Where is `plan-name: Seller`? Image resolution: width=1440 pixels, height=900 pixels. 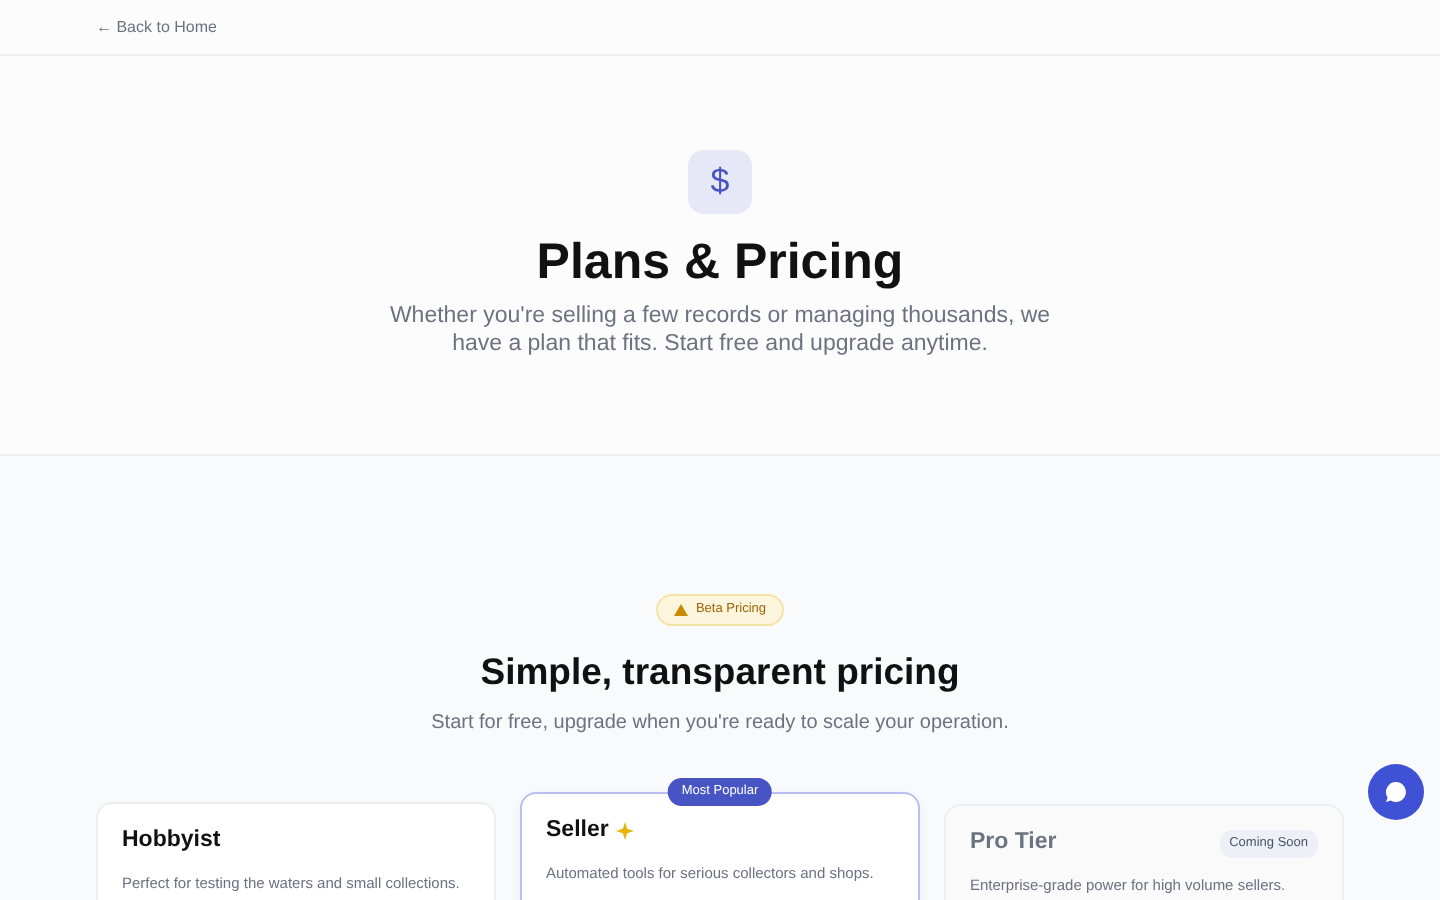 plan-name: Seller is located at coordinates (577, 832).